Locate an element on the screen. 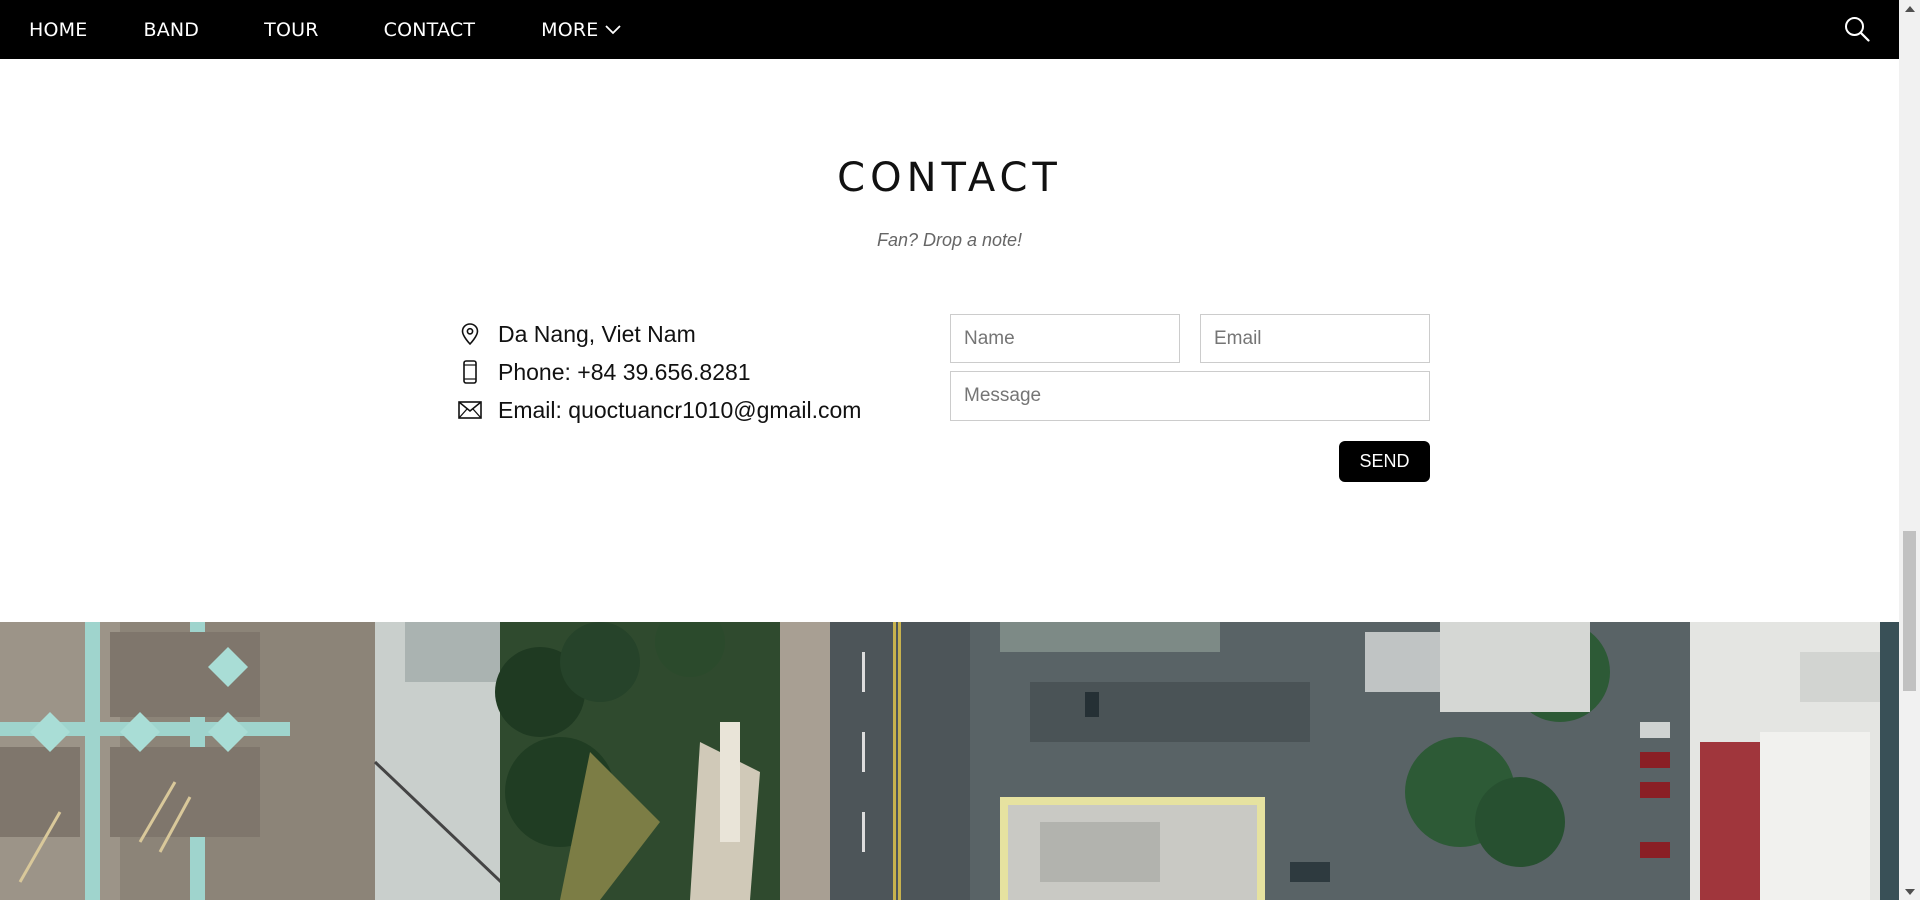  phone-text: Phone: +84 39.656.8281 is located at coordinates (624, 371).